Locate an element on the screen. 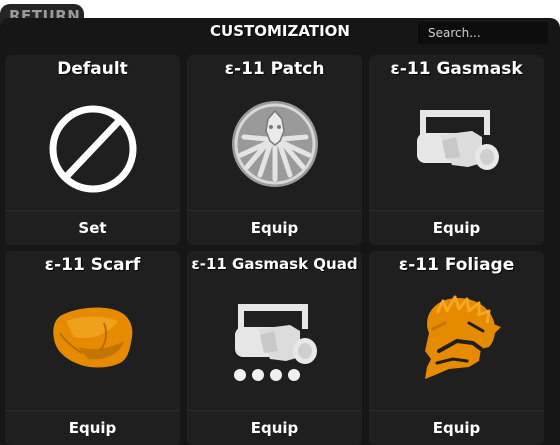 The height and width of the screenshot is (445, 560). item-name: ε-11 Gasmask is located at coordinates (456, 69).